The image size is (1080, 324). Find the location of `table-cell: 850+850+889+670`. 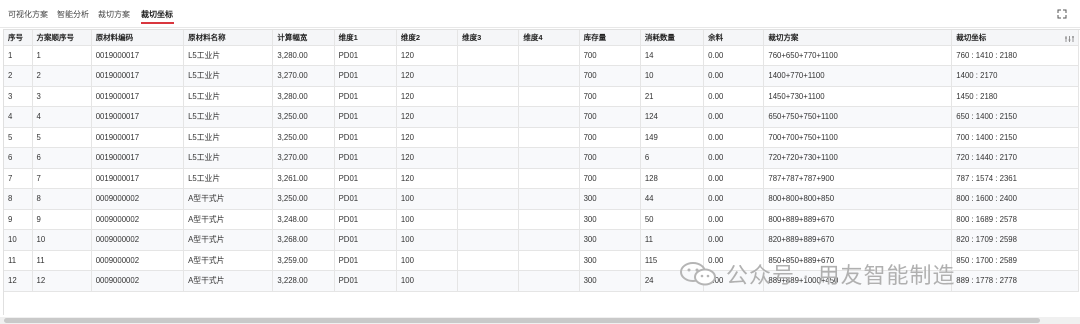

table-cell: 850+850+889+670 is located at coordinates (858, 260).